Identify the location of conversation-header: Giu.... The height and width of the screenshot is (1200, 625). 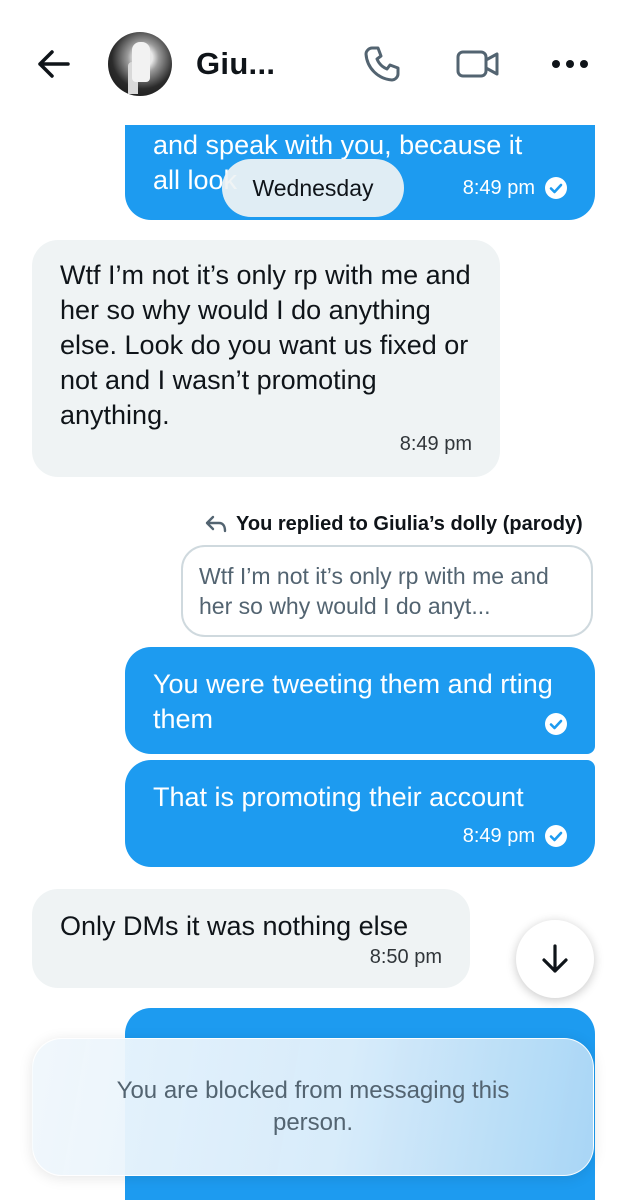
(312, 62).